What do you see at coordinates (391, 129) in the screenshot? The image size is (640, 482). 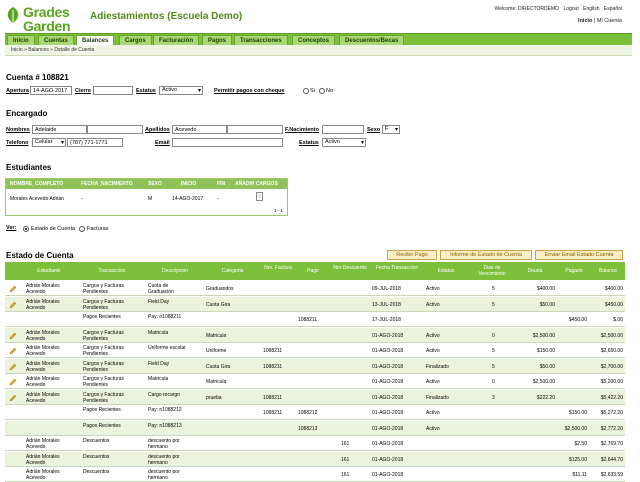 I see `sexo-select: F` at bounding box center [391, 129].